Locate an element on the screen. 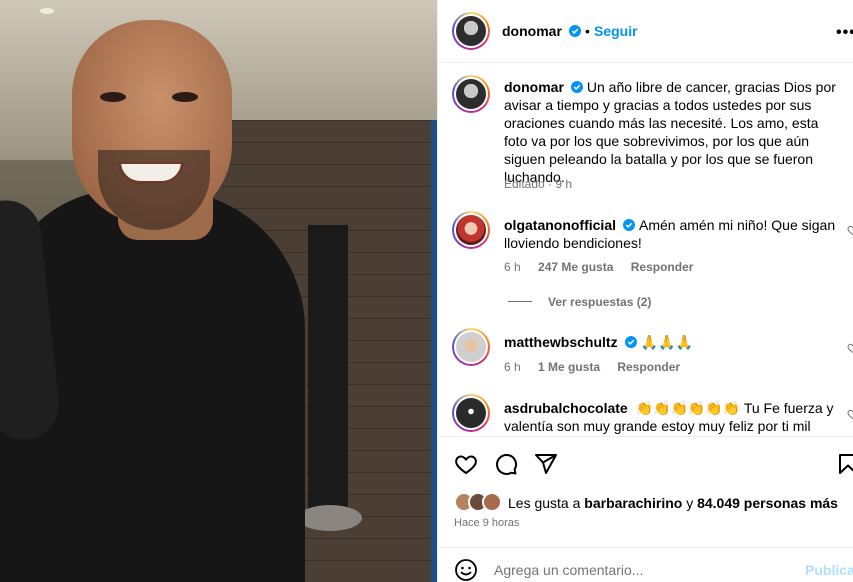 The image size is (853, 582). author-avatar is located at coordinates (471, 31).